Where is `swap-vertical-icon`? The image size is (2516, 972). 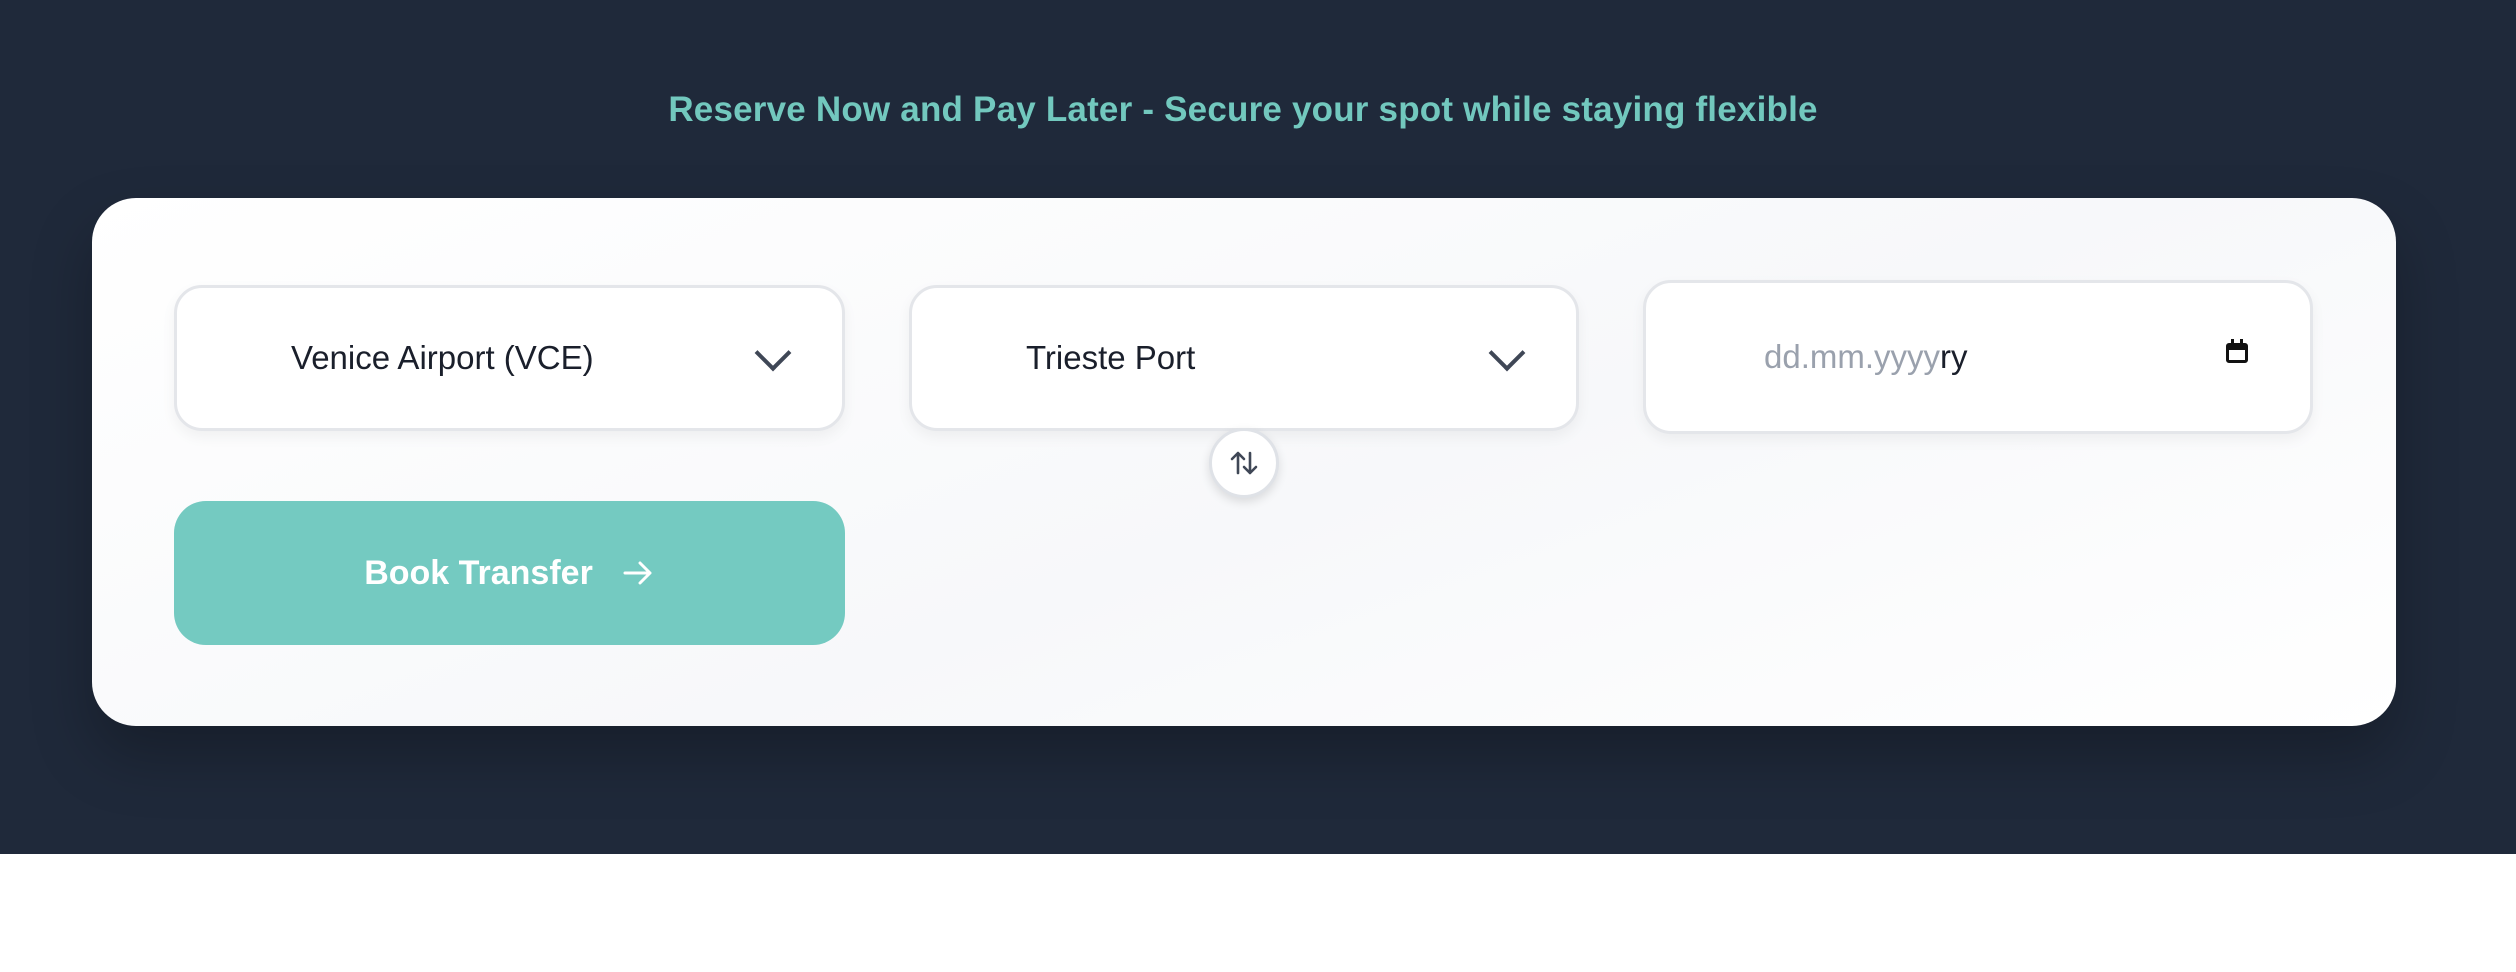
swap-vertical-icon is located at coordinates (1244, 463).